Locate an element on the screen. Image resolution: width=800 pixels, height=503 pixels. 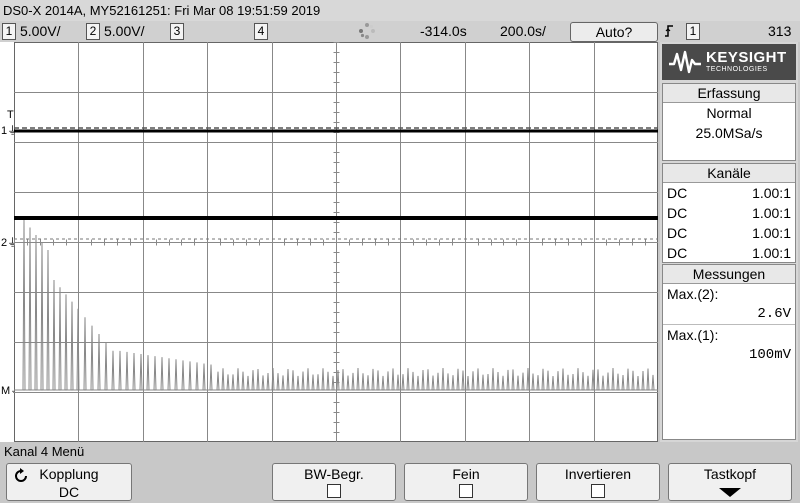
fine-softkey: Fein is located at coordinates (466, 482).